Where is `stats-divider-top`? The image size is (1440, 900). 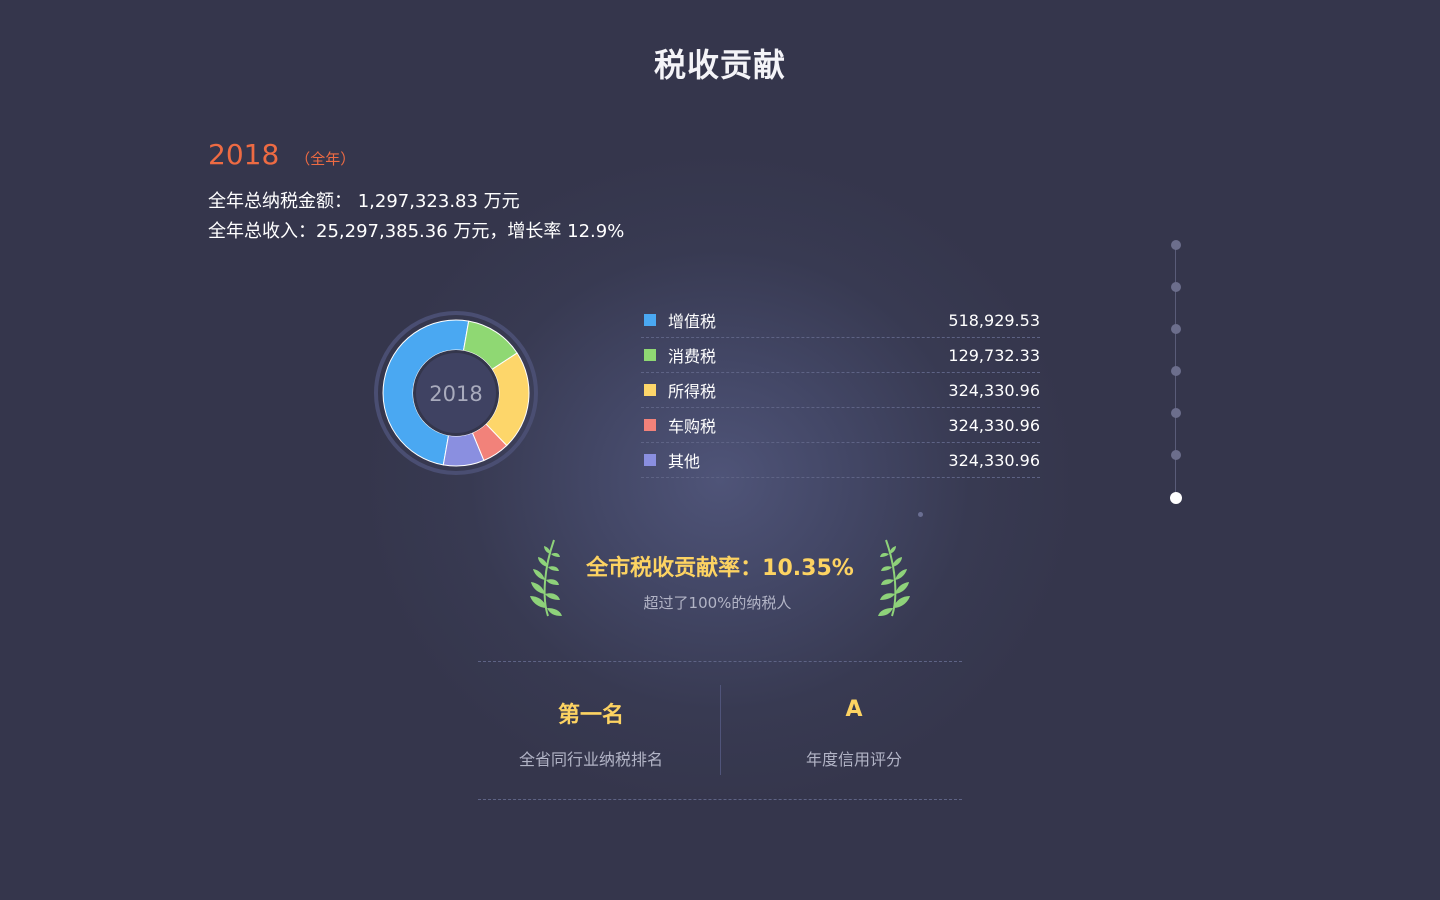 stats-divider-top is located at coordinates (720, 661).